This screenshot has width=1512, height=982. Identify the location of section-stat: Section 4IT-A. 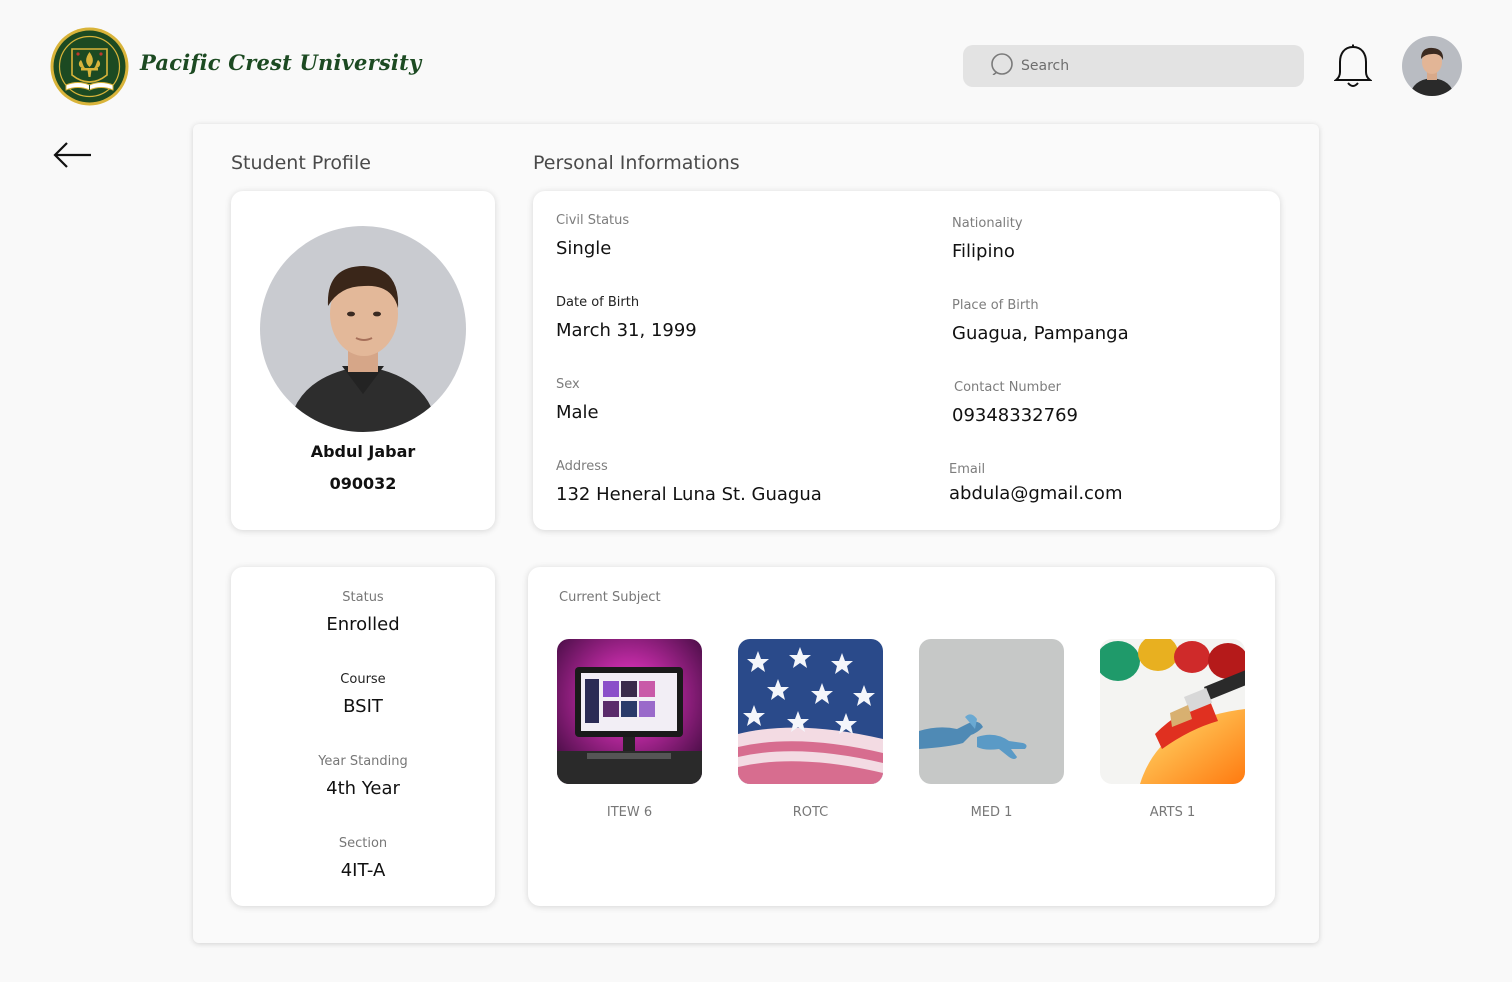
(363, 858).